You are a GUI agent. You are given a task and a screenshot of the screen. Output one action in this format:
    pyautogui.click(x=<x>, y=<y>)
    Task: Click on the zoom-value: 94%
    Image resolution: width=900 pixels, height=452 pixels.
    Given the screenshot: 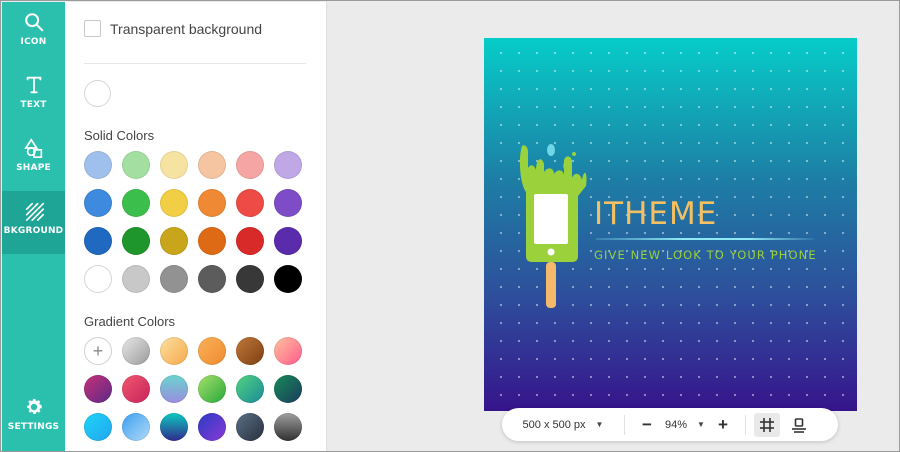 What is the action you would take?
    pyautogui.click(x=676, y=424)
    